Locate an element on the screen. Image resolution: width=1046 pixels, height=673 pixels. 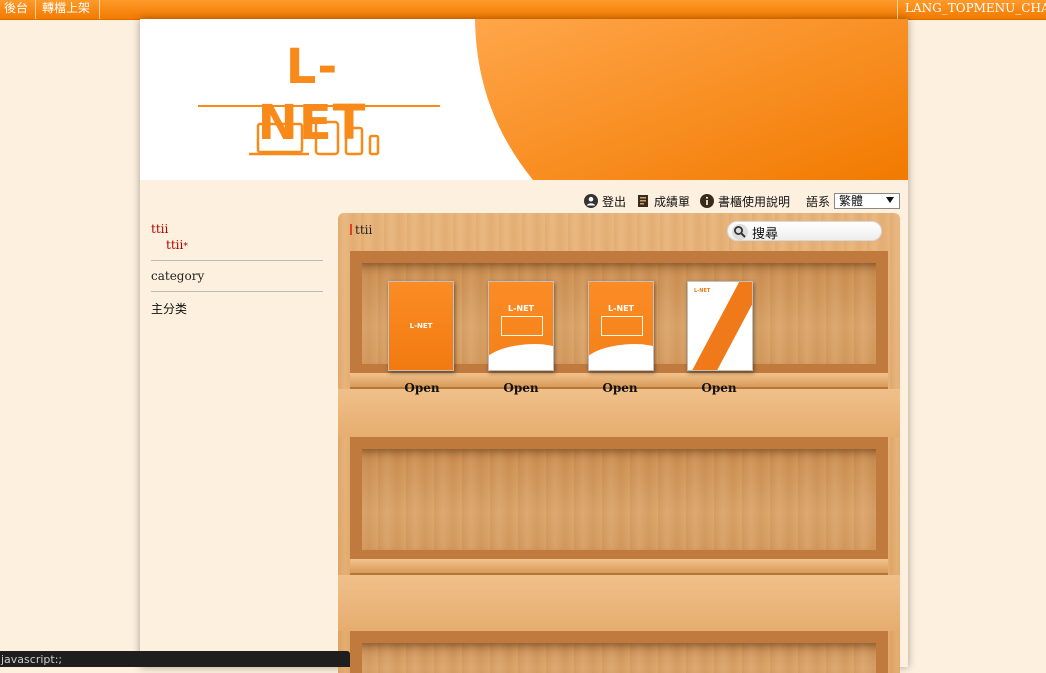
report-icon is located at coordinates (642, 201).